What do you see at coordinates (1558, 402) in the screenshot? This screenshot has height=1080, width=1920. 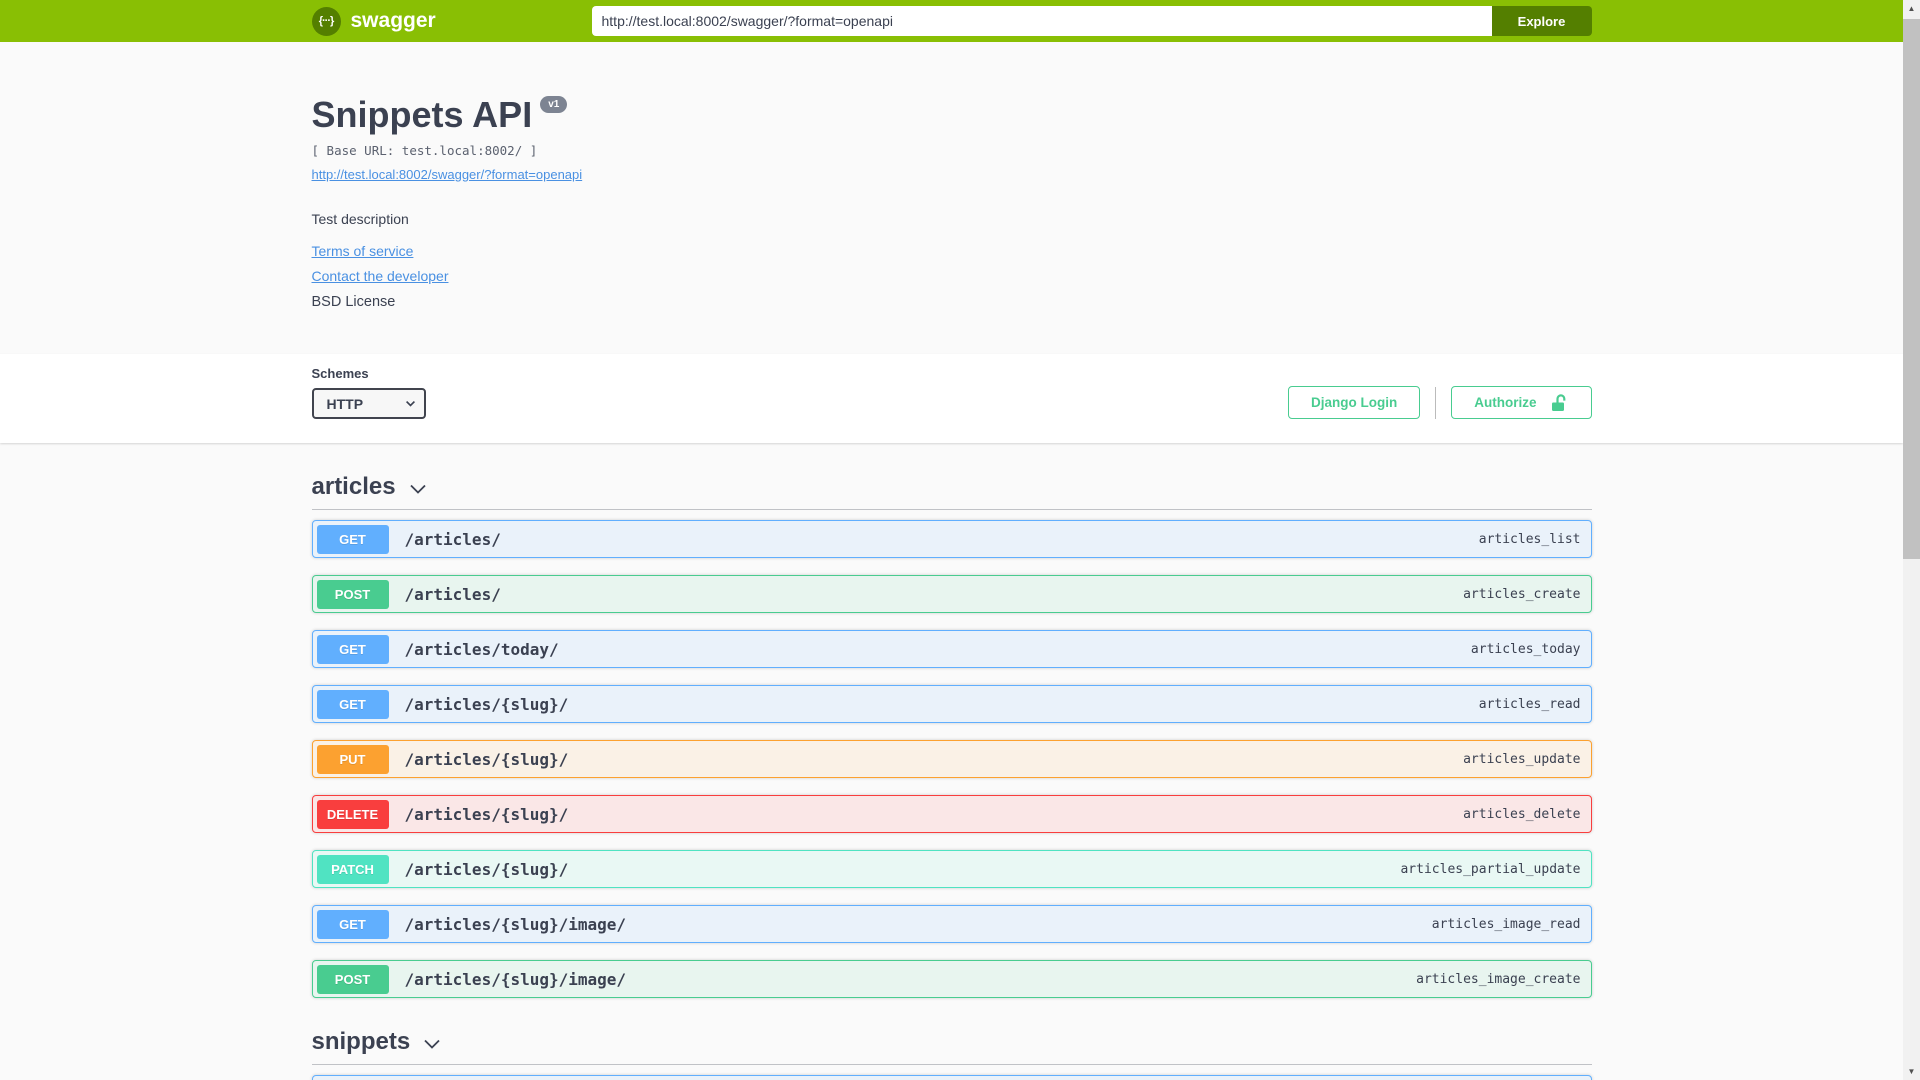 I see `unlocked-padlock-icon` at bounding box center [1558, 402].